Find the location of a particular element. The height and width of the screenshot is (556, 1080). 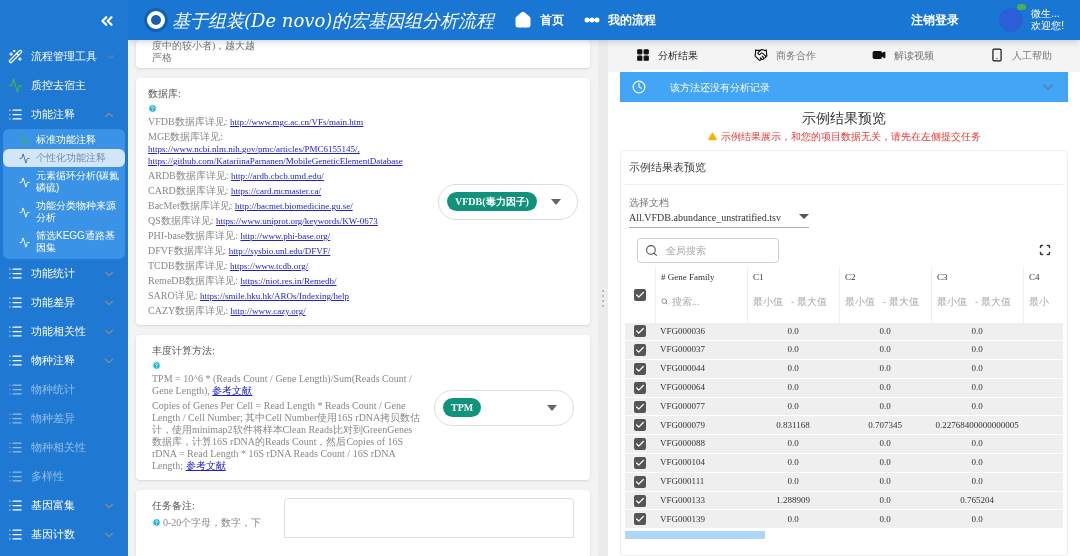

table-row: VFG000036 0.0 0.0 0.0 is located at coordinates (844, 332).